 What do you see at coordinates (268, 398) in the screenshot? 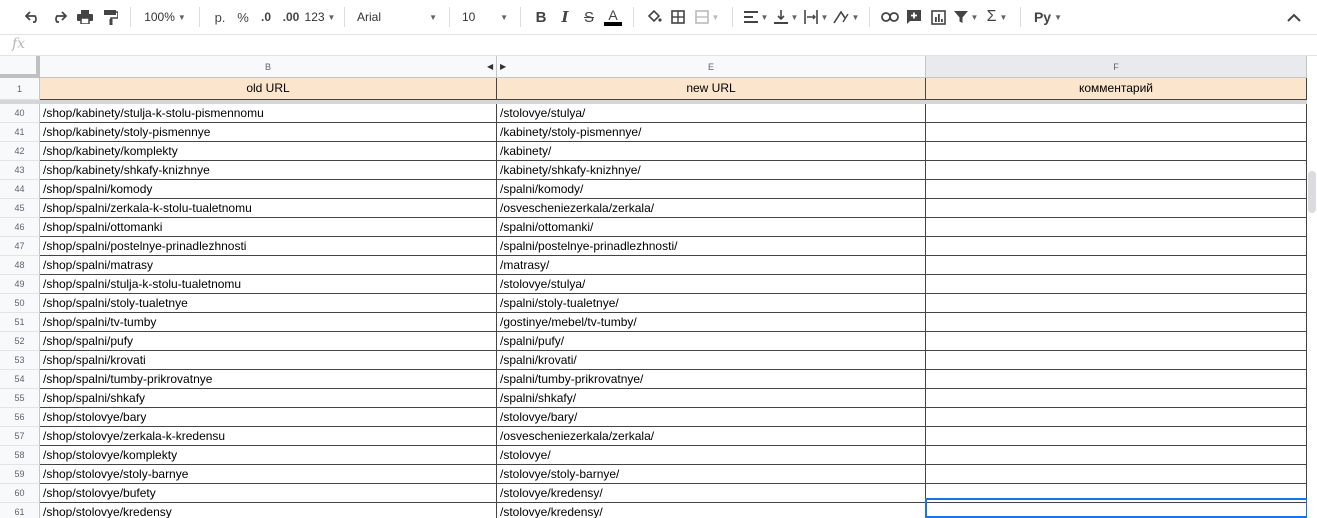
I see `cell-old-url: /shop/spalni/shkafy` at bounding box center [268, 398].